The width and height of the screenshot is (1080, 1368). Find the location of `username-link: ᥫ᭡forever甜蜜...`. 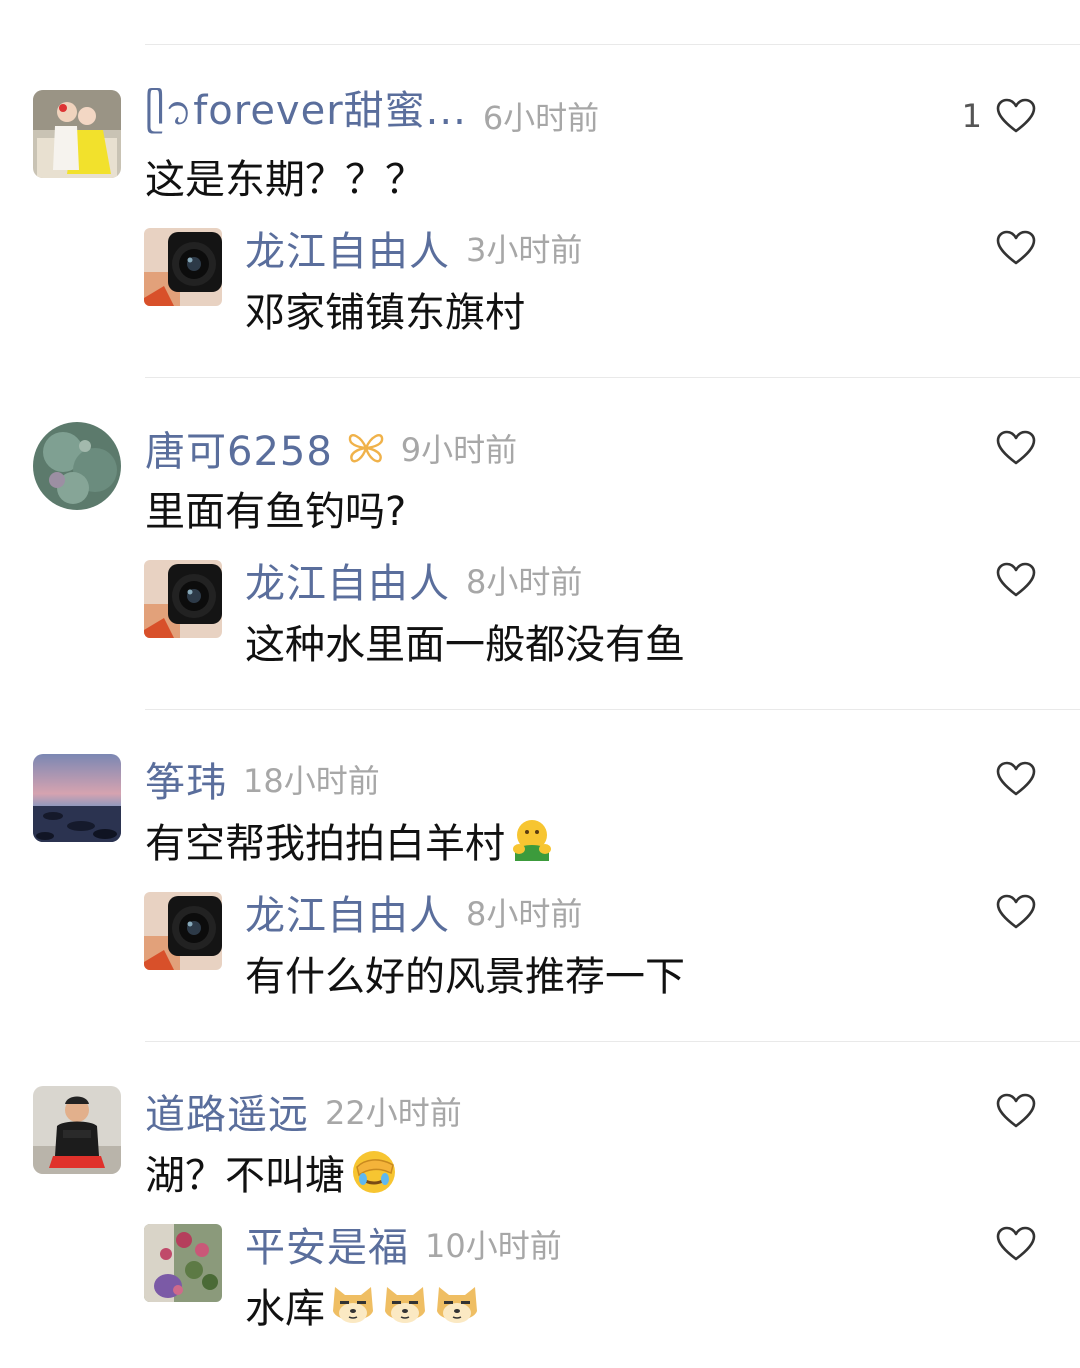

username-link: ᥫ᭡forever甜蜜... is located at coordinates (306, 116).